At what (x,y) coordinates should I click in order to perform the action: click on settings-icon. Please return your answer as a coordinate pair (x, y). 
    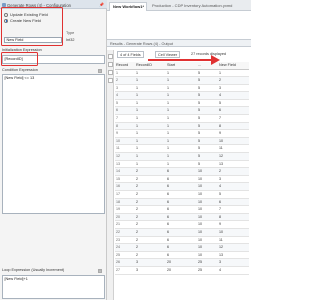
    Looking at the image, I should click on (110, 80).